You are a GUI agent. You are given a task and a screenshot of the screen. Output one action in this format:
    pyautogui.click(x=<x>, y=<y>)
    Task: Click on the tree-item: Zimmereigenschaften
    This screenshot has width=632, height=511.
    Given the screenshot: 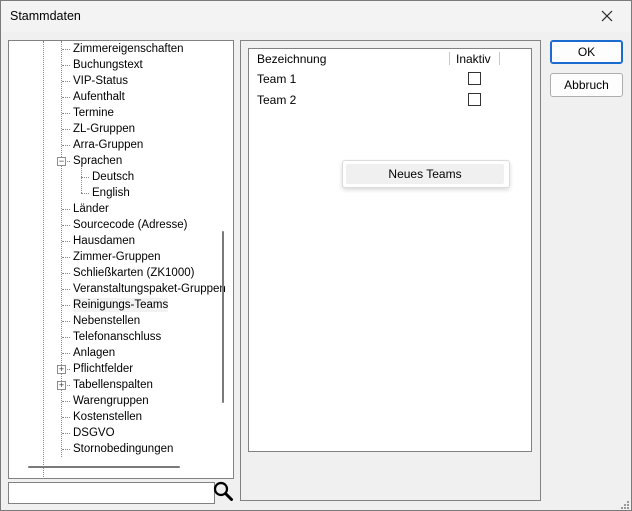 What is the action you would take?
    pyautogui.click(x=128, y=49)
    